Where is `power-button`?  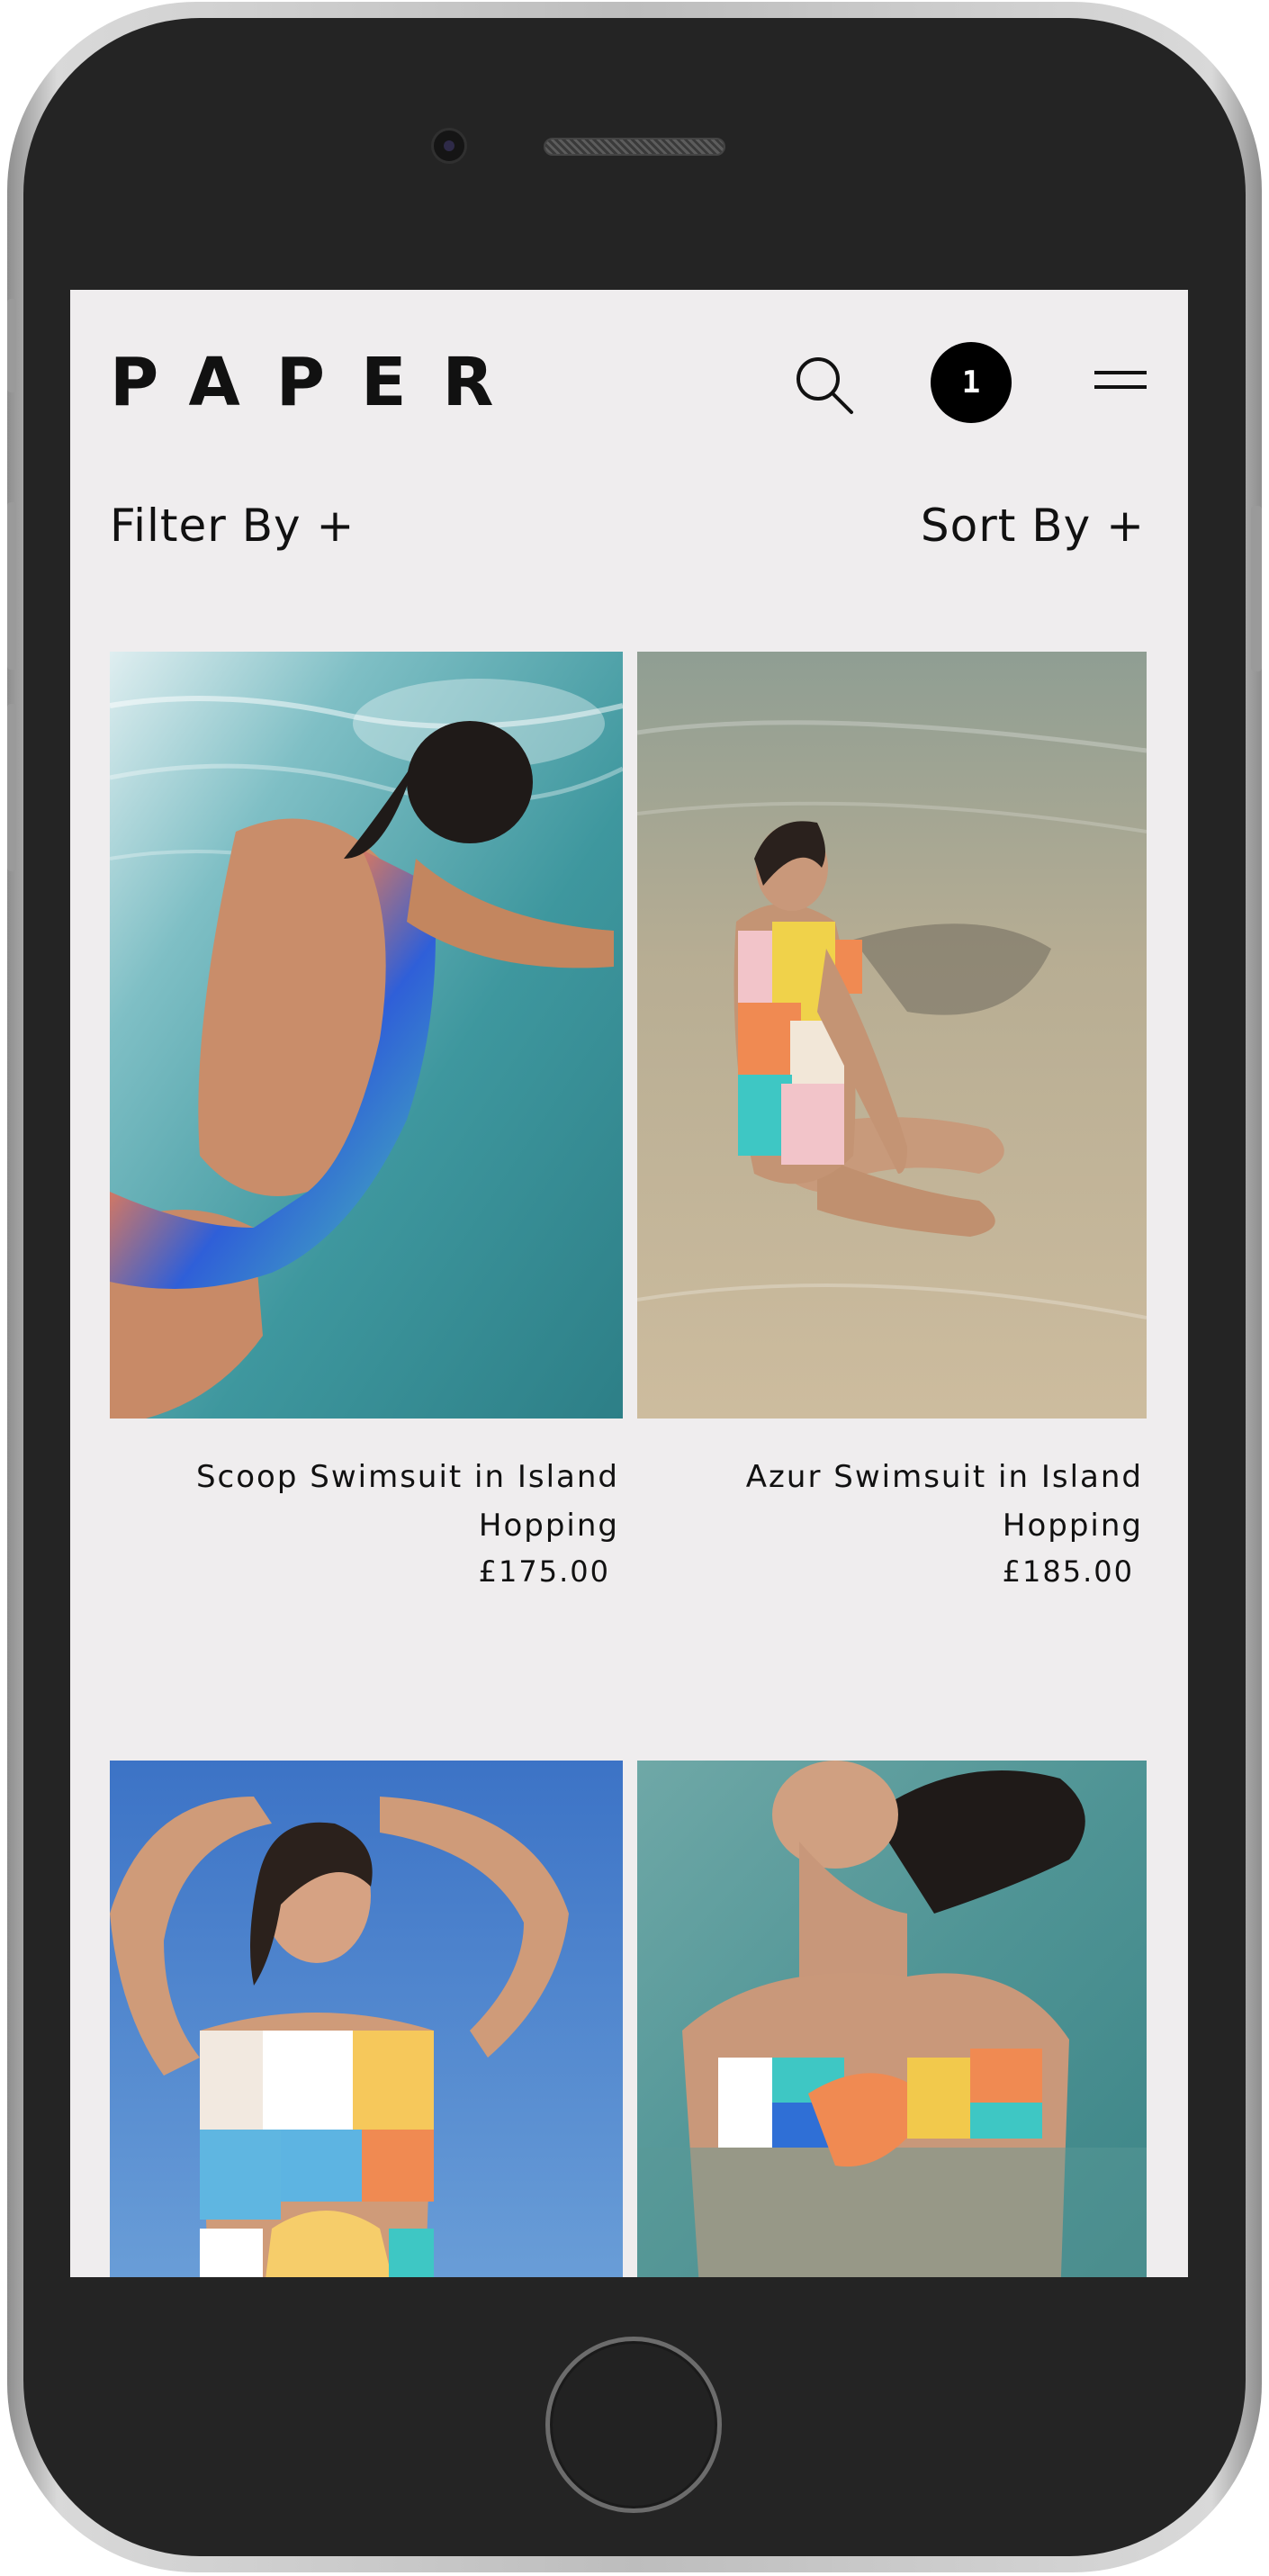
power-button is located at coordinates (1256, 588).